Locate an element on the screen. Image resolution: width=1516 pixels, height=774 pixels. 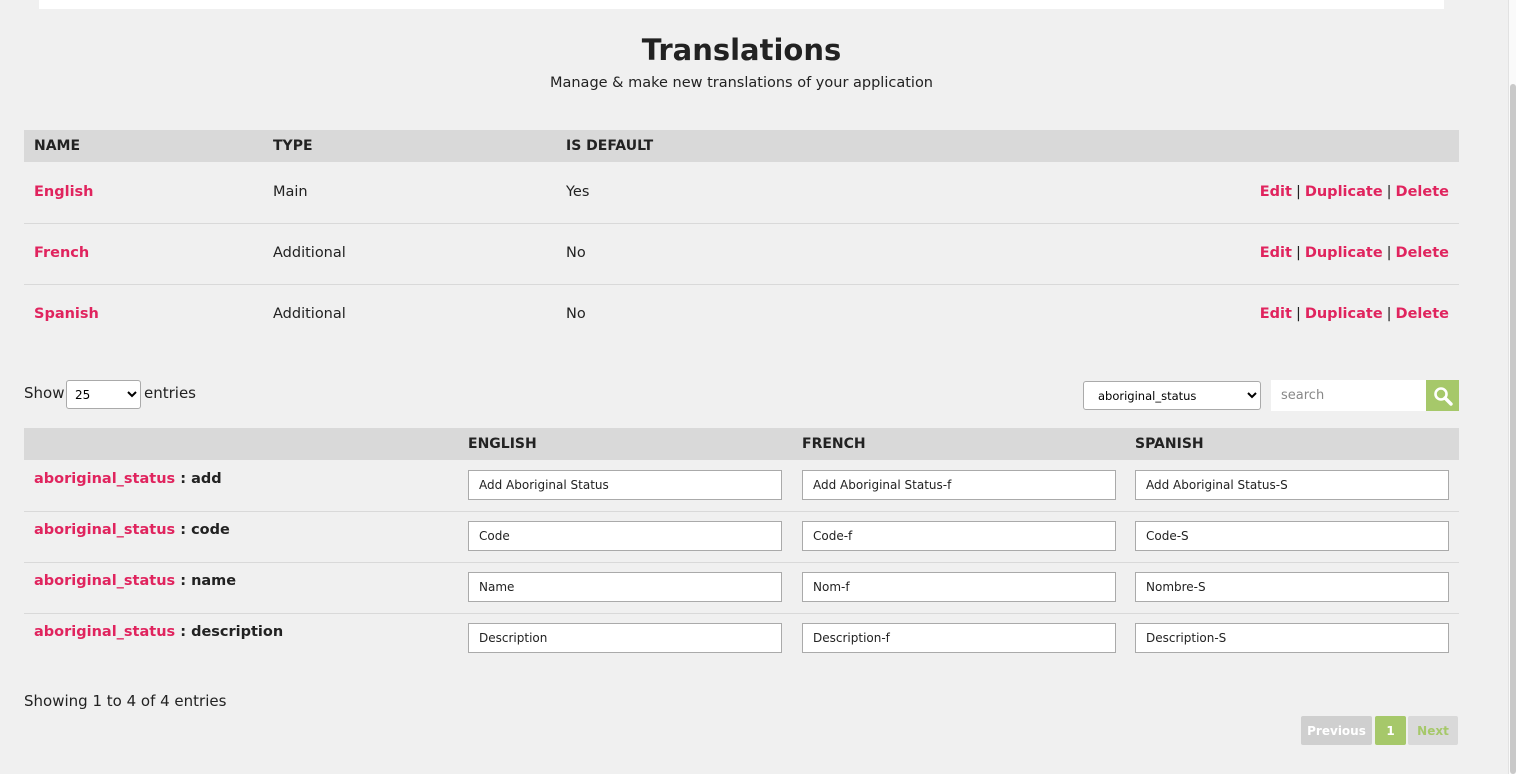
search-icon is located at coordinates (1443, 396).